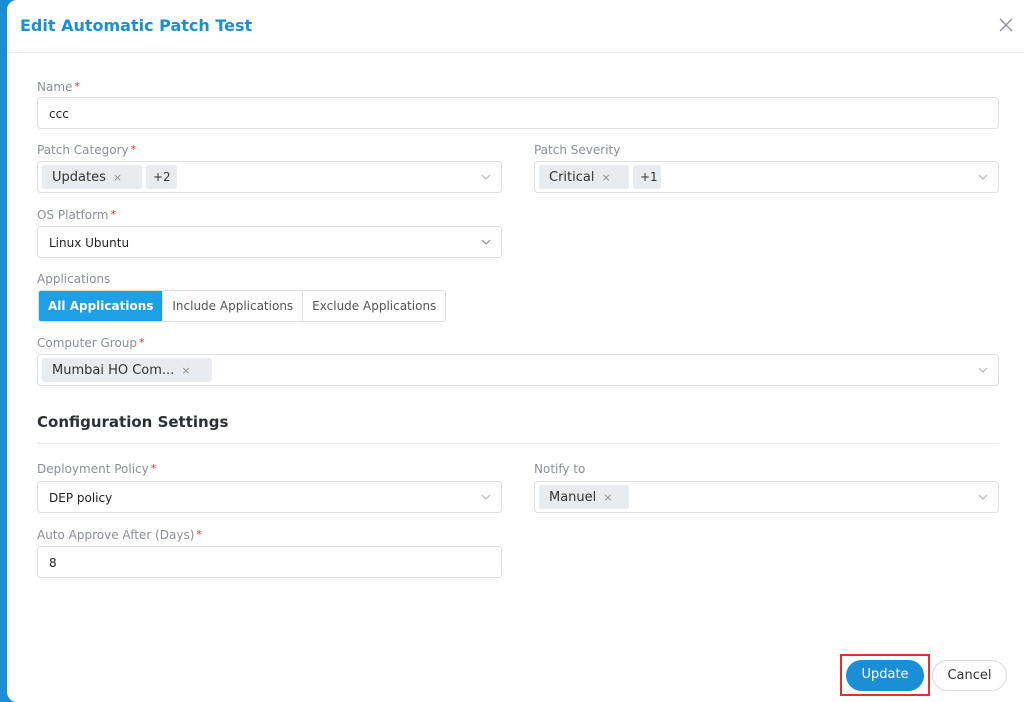  What do you see at coordinates (560, 469) in the screenshot?
I see `notify-to-label: Notify to` at bounding box center [560, 469].